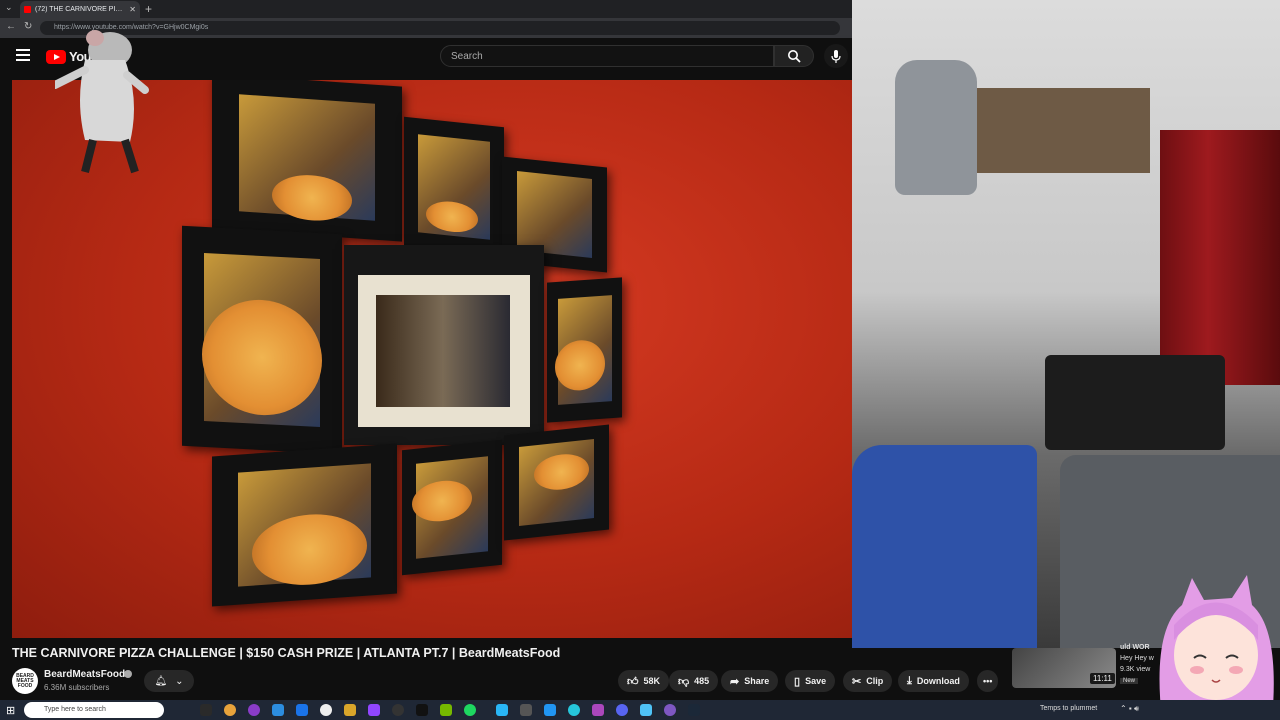 This screenshot has height=720, width=1280. I want to click on search-button, so click(794, 56).